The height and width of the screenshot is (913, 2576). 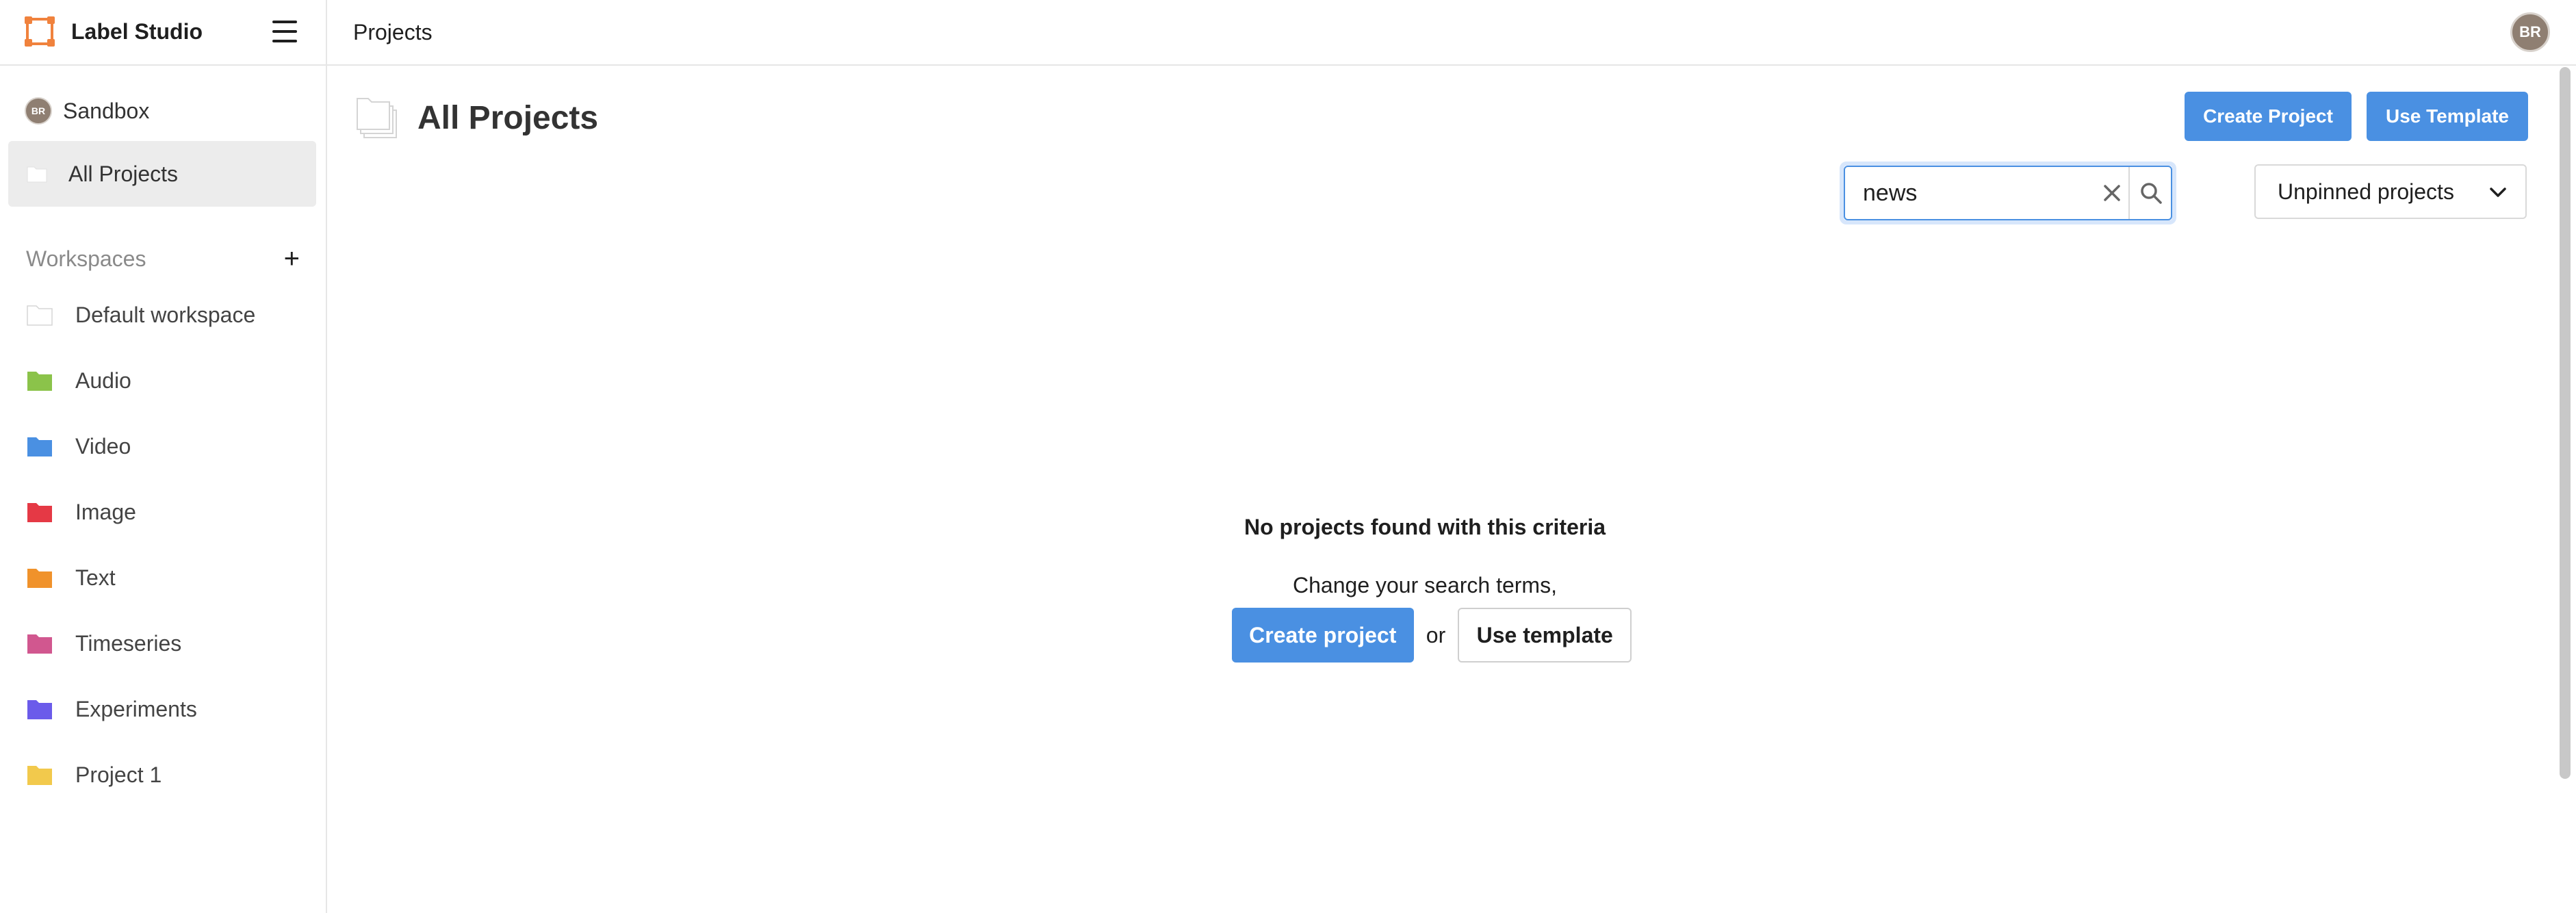 What do you see at coordinates (2565, 423) in the screenshot?
I see `vertical-scrollbar` at bounding box center [2565, 423].